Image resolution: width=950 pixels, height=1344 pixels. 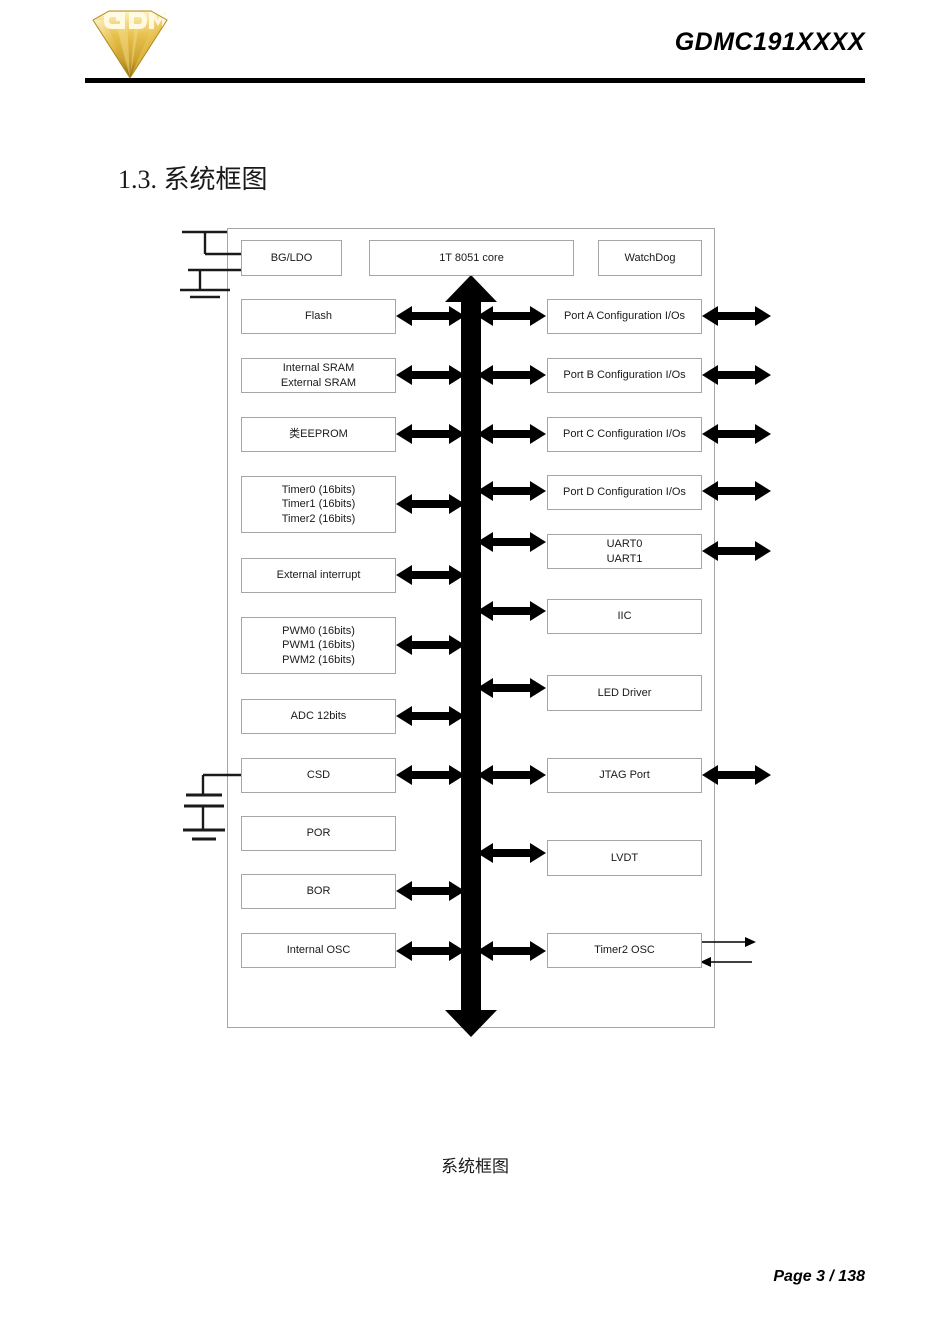 What do you see at coordinates (318, 631) in the screenshot?
I see `block-label-line-1: PWM0 (16bits)` at bounding box center [318, 631].